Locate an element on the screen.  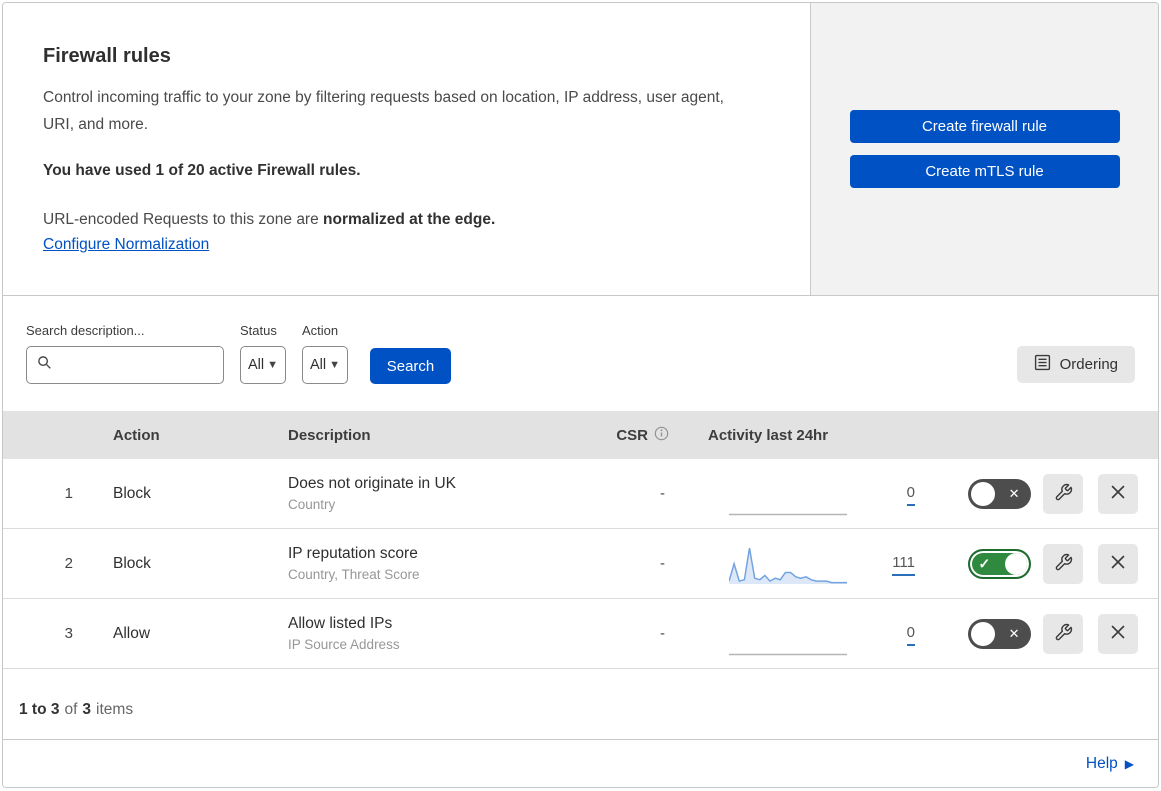
rule-priority: 2 is located at coordinates (68, 563).